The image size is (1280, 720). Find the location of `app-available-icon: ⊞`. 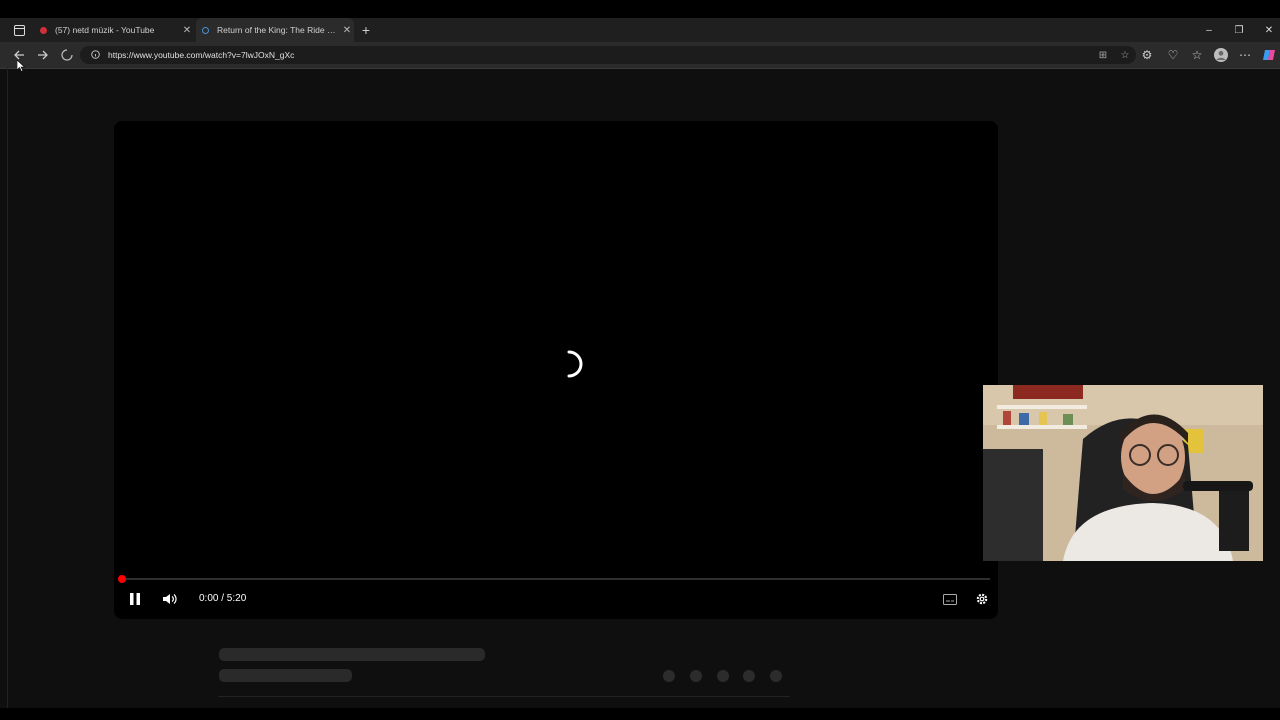

app-available-icon: ⊞ is located at coordinates (1103, 55).